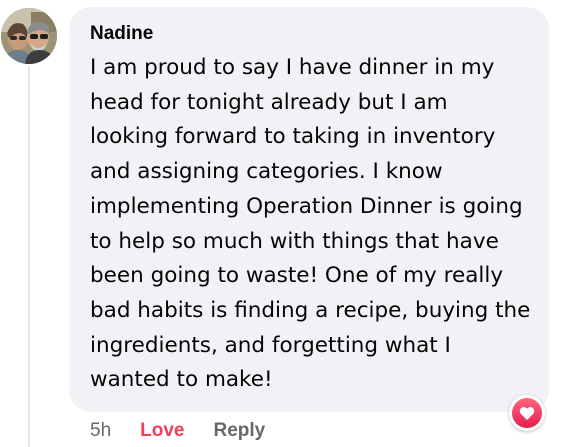 The height and width of the screenshot is (447, 567). I want to click on timestamp: 5h, so click(100, 431).